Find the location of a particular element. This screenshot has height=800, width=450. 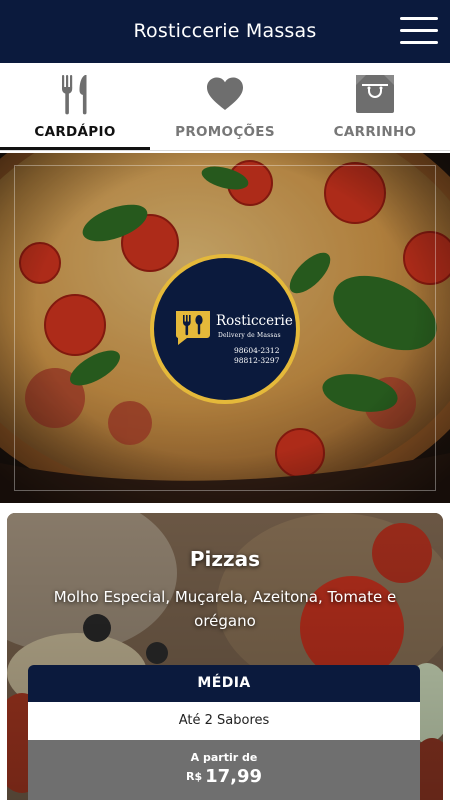

app-title: Rosticcerie Massas is located at coordinates (225, 31).